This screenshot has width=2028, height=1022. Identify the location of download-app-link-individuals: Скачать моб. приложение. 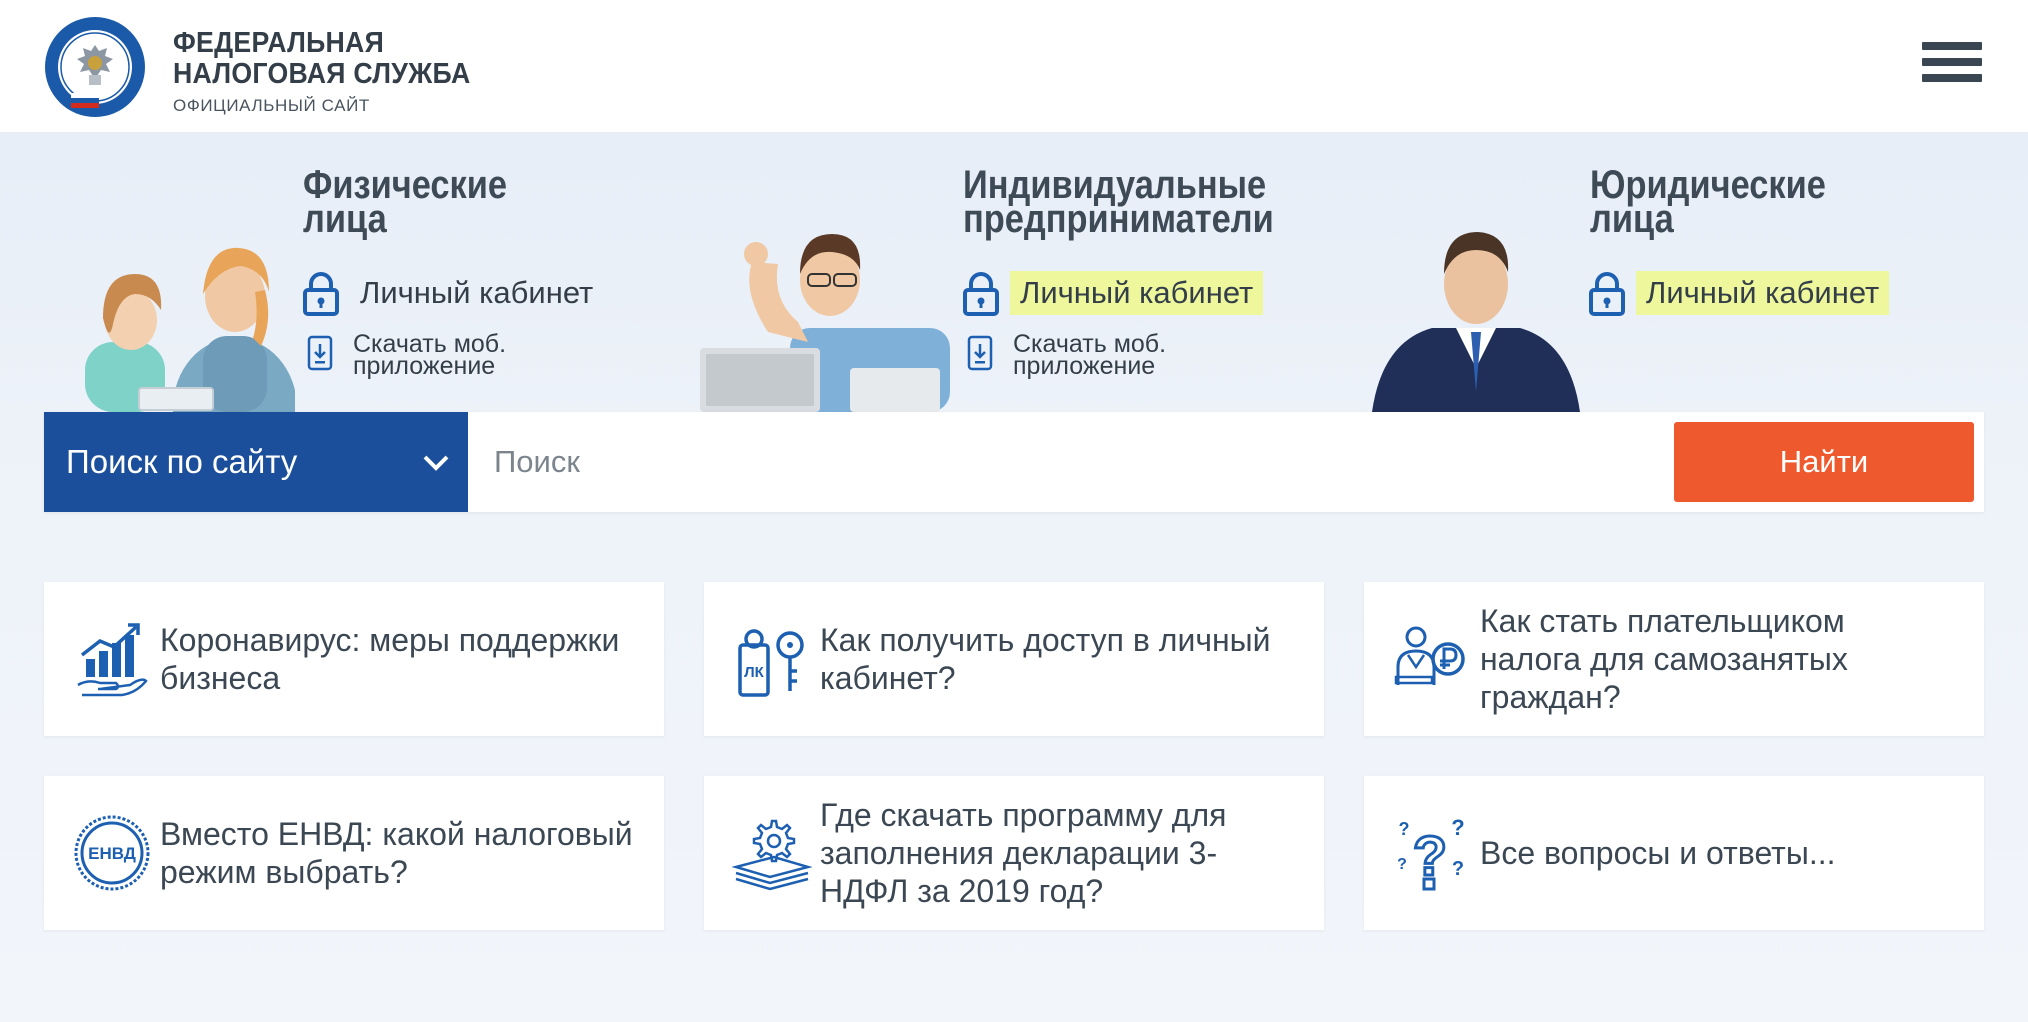
(406, 356).